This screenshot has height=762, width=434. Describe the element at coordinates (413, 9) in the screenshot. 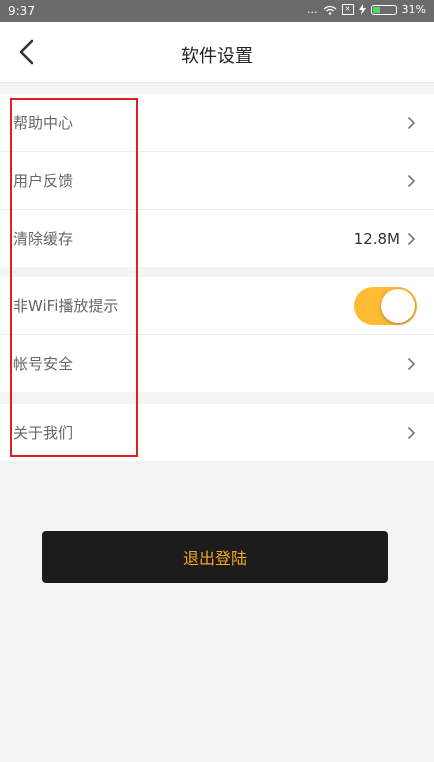

I see `battery-percent: 31%` at that location.